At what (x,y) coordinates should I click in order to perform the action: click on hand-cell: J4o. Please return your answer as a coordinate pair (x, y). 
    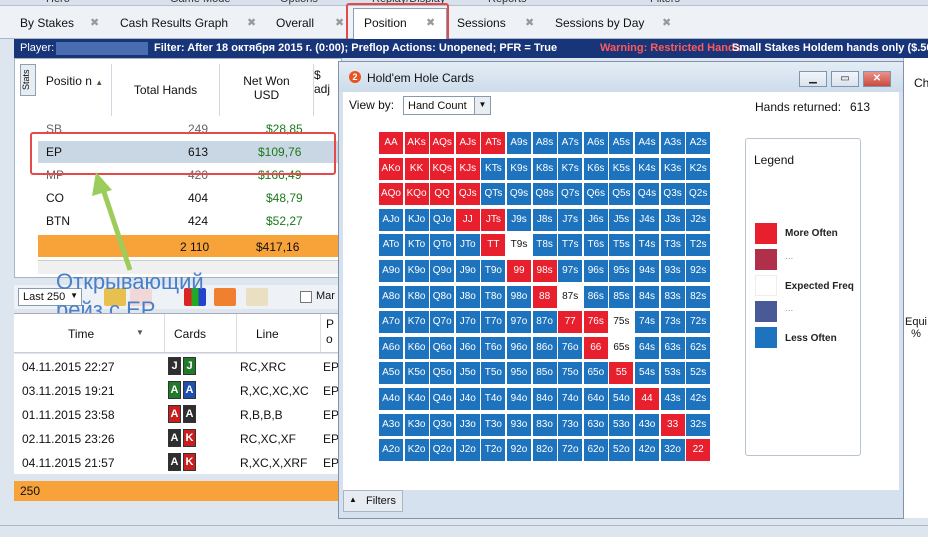
    Looking at the image, I should click on (467, 399).